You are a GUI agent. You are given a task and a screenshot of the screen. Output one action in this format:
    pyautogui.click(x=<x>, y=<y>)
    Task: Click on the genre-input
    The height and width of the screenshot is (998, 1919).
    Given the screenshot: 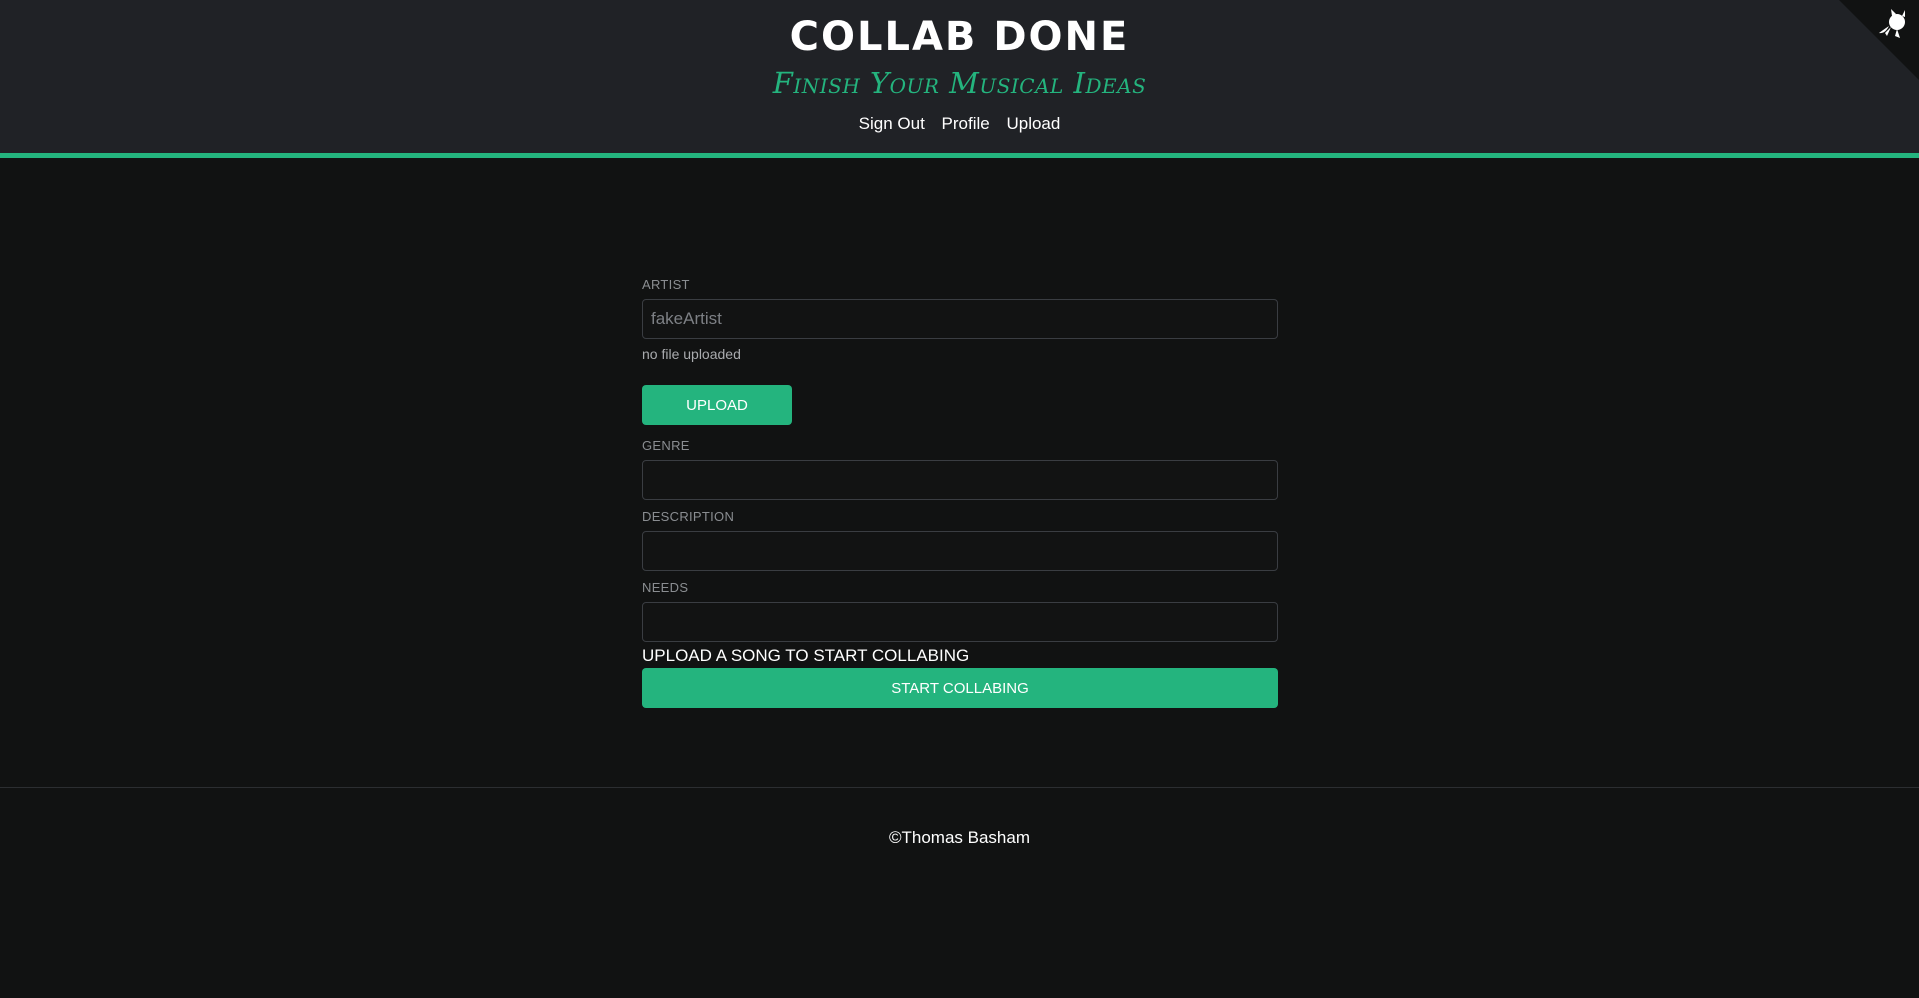 What is the action you would take?
    pyautogui.click(x=960, y=480)
    